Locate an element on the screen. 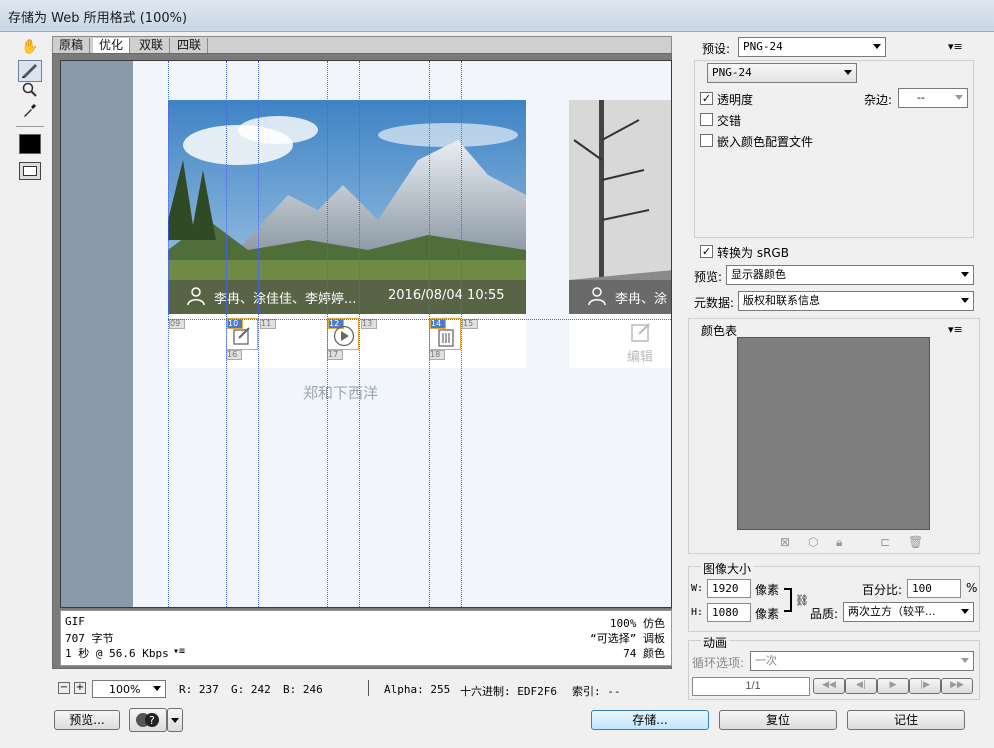 This screenshot has width=994, height=748. last-frame-button: ▶▶ is located at coordinates (957, 686).